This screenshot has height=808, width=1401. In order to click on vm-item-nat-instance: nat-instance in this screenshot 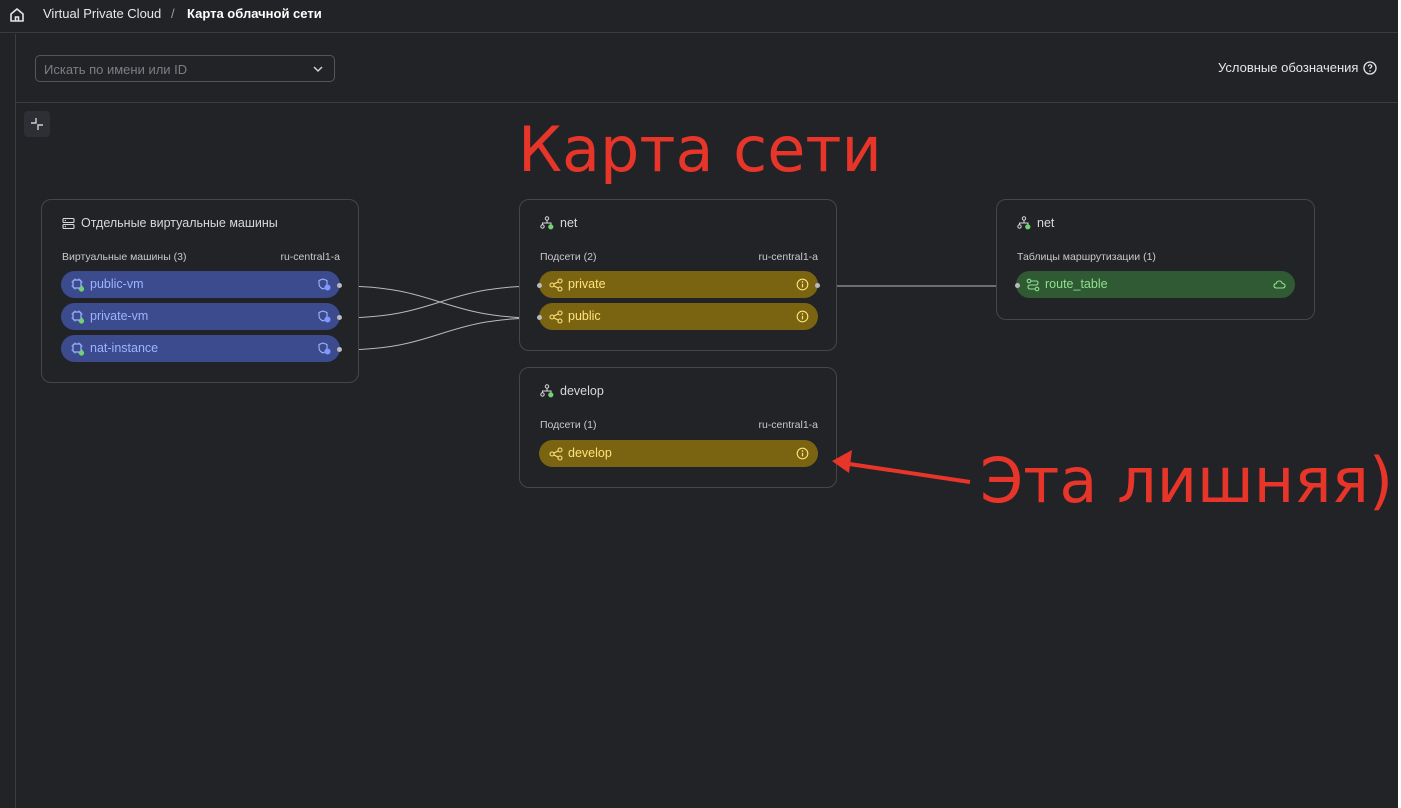, I will do `click(200, 348)`.